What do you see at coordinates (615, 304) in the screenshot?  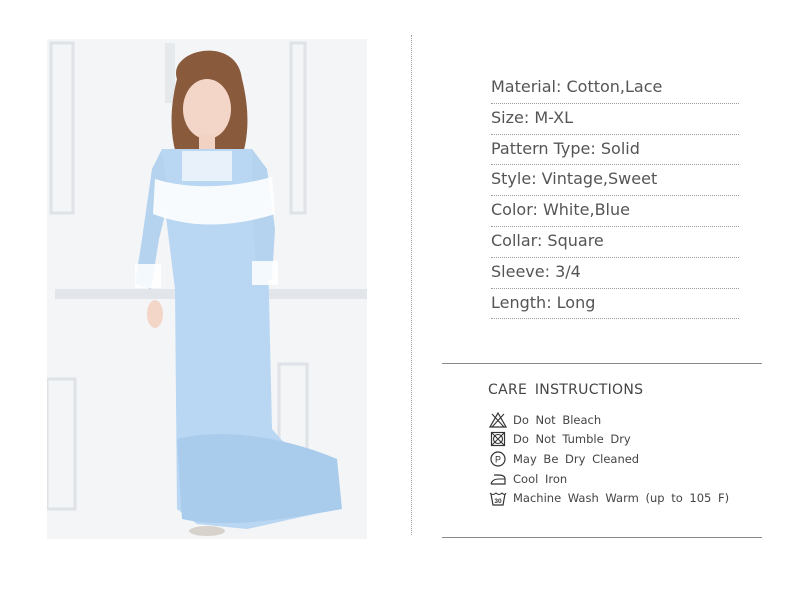 I see `spec-length: Length: Long` at bounding box center [615, 304].